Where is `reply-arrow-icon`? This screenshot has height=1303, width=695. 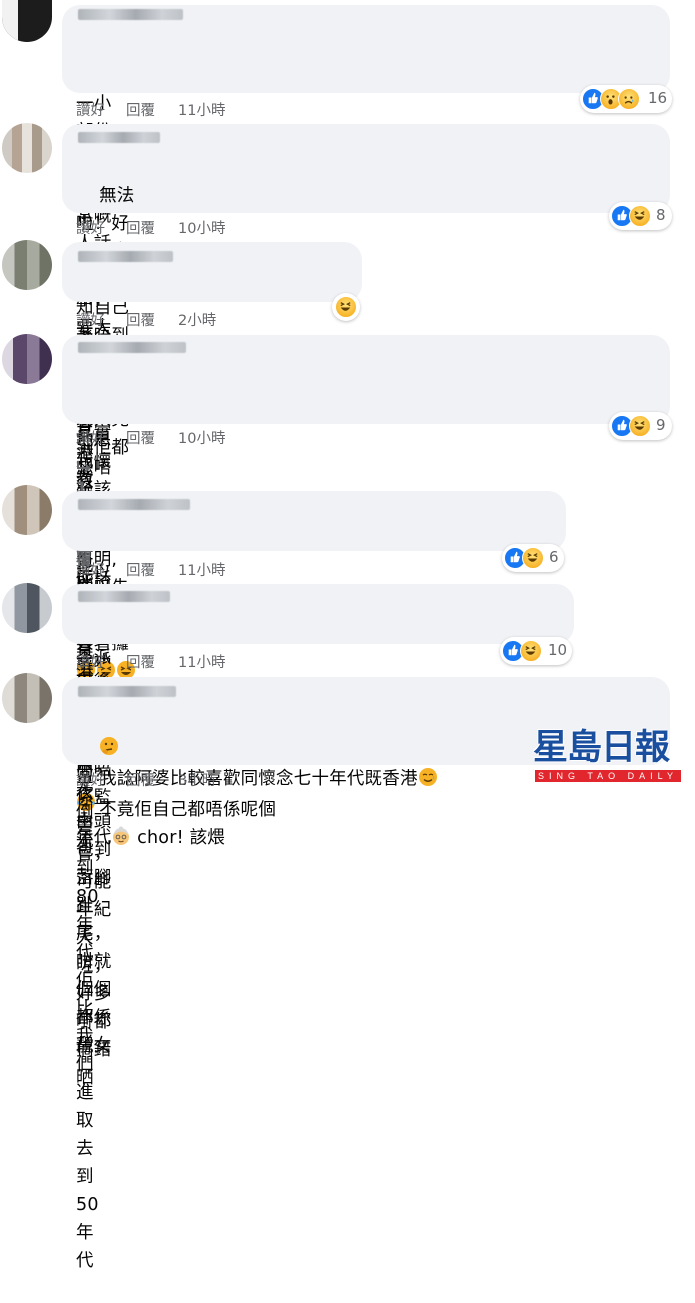
reply-arrow-icon is located at coordinates (84, 468).